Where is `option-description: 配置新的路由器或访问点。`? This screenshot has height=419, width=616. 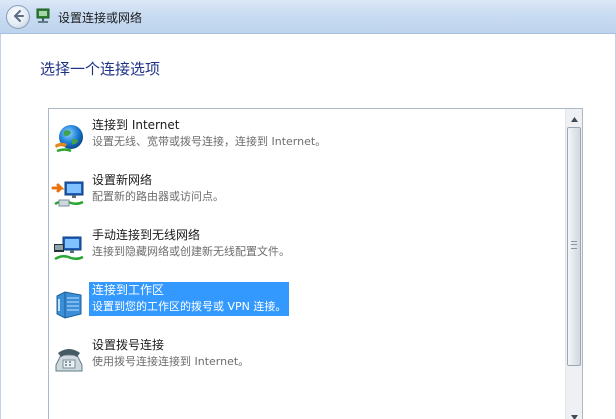
option-description: 配置新的路由器或访问点。 is located at coordinates (158, 196).